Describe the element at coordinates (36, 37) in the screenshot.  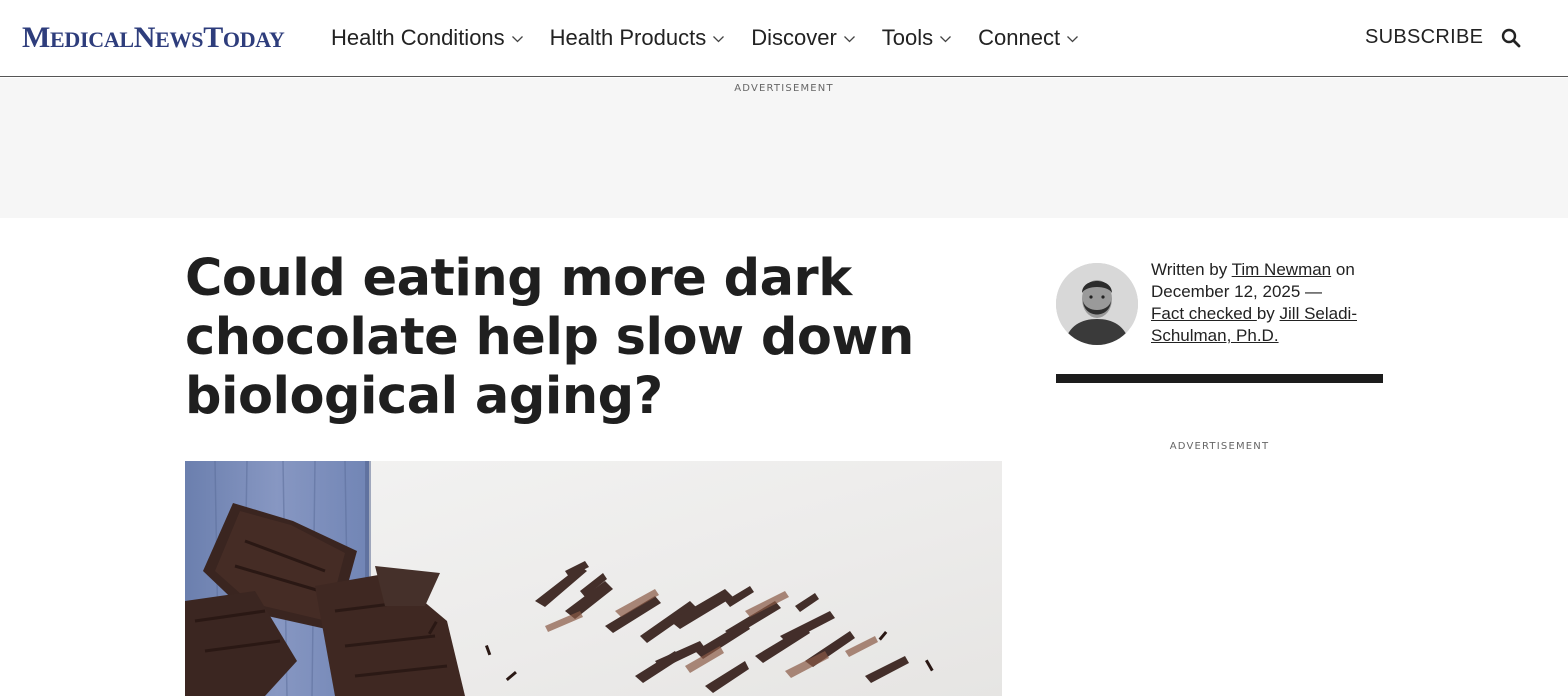
I see `logo-letter-m: M` at that location.